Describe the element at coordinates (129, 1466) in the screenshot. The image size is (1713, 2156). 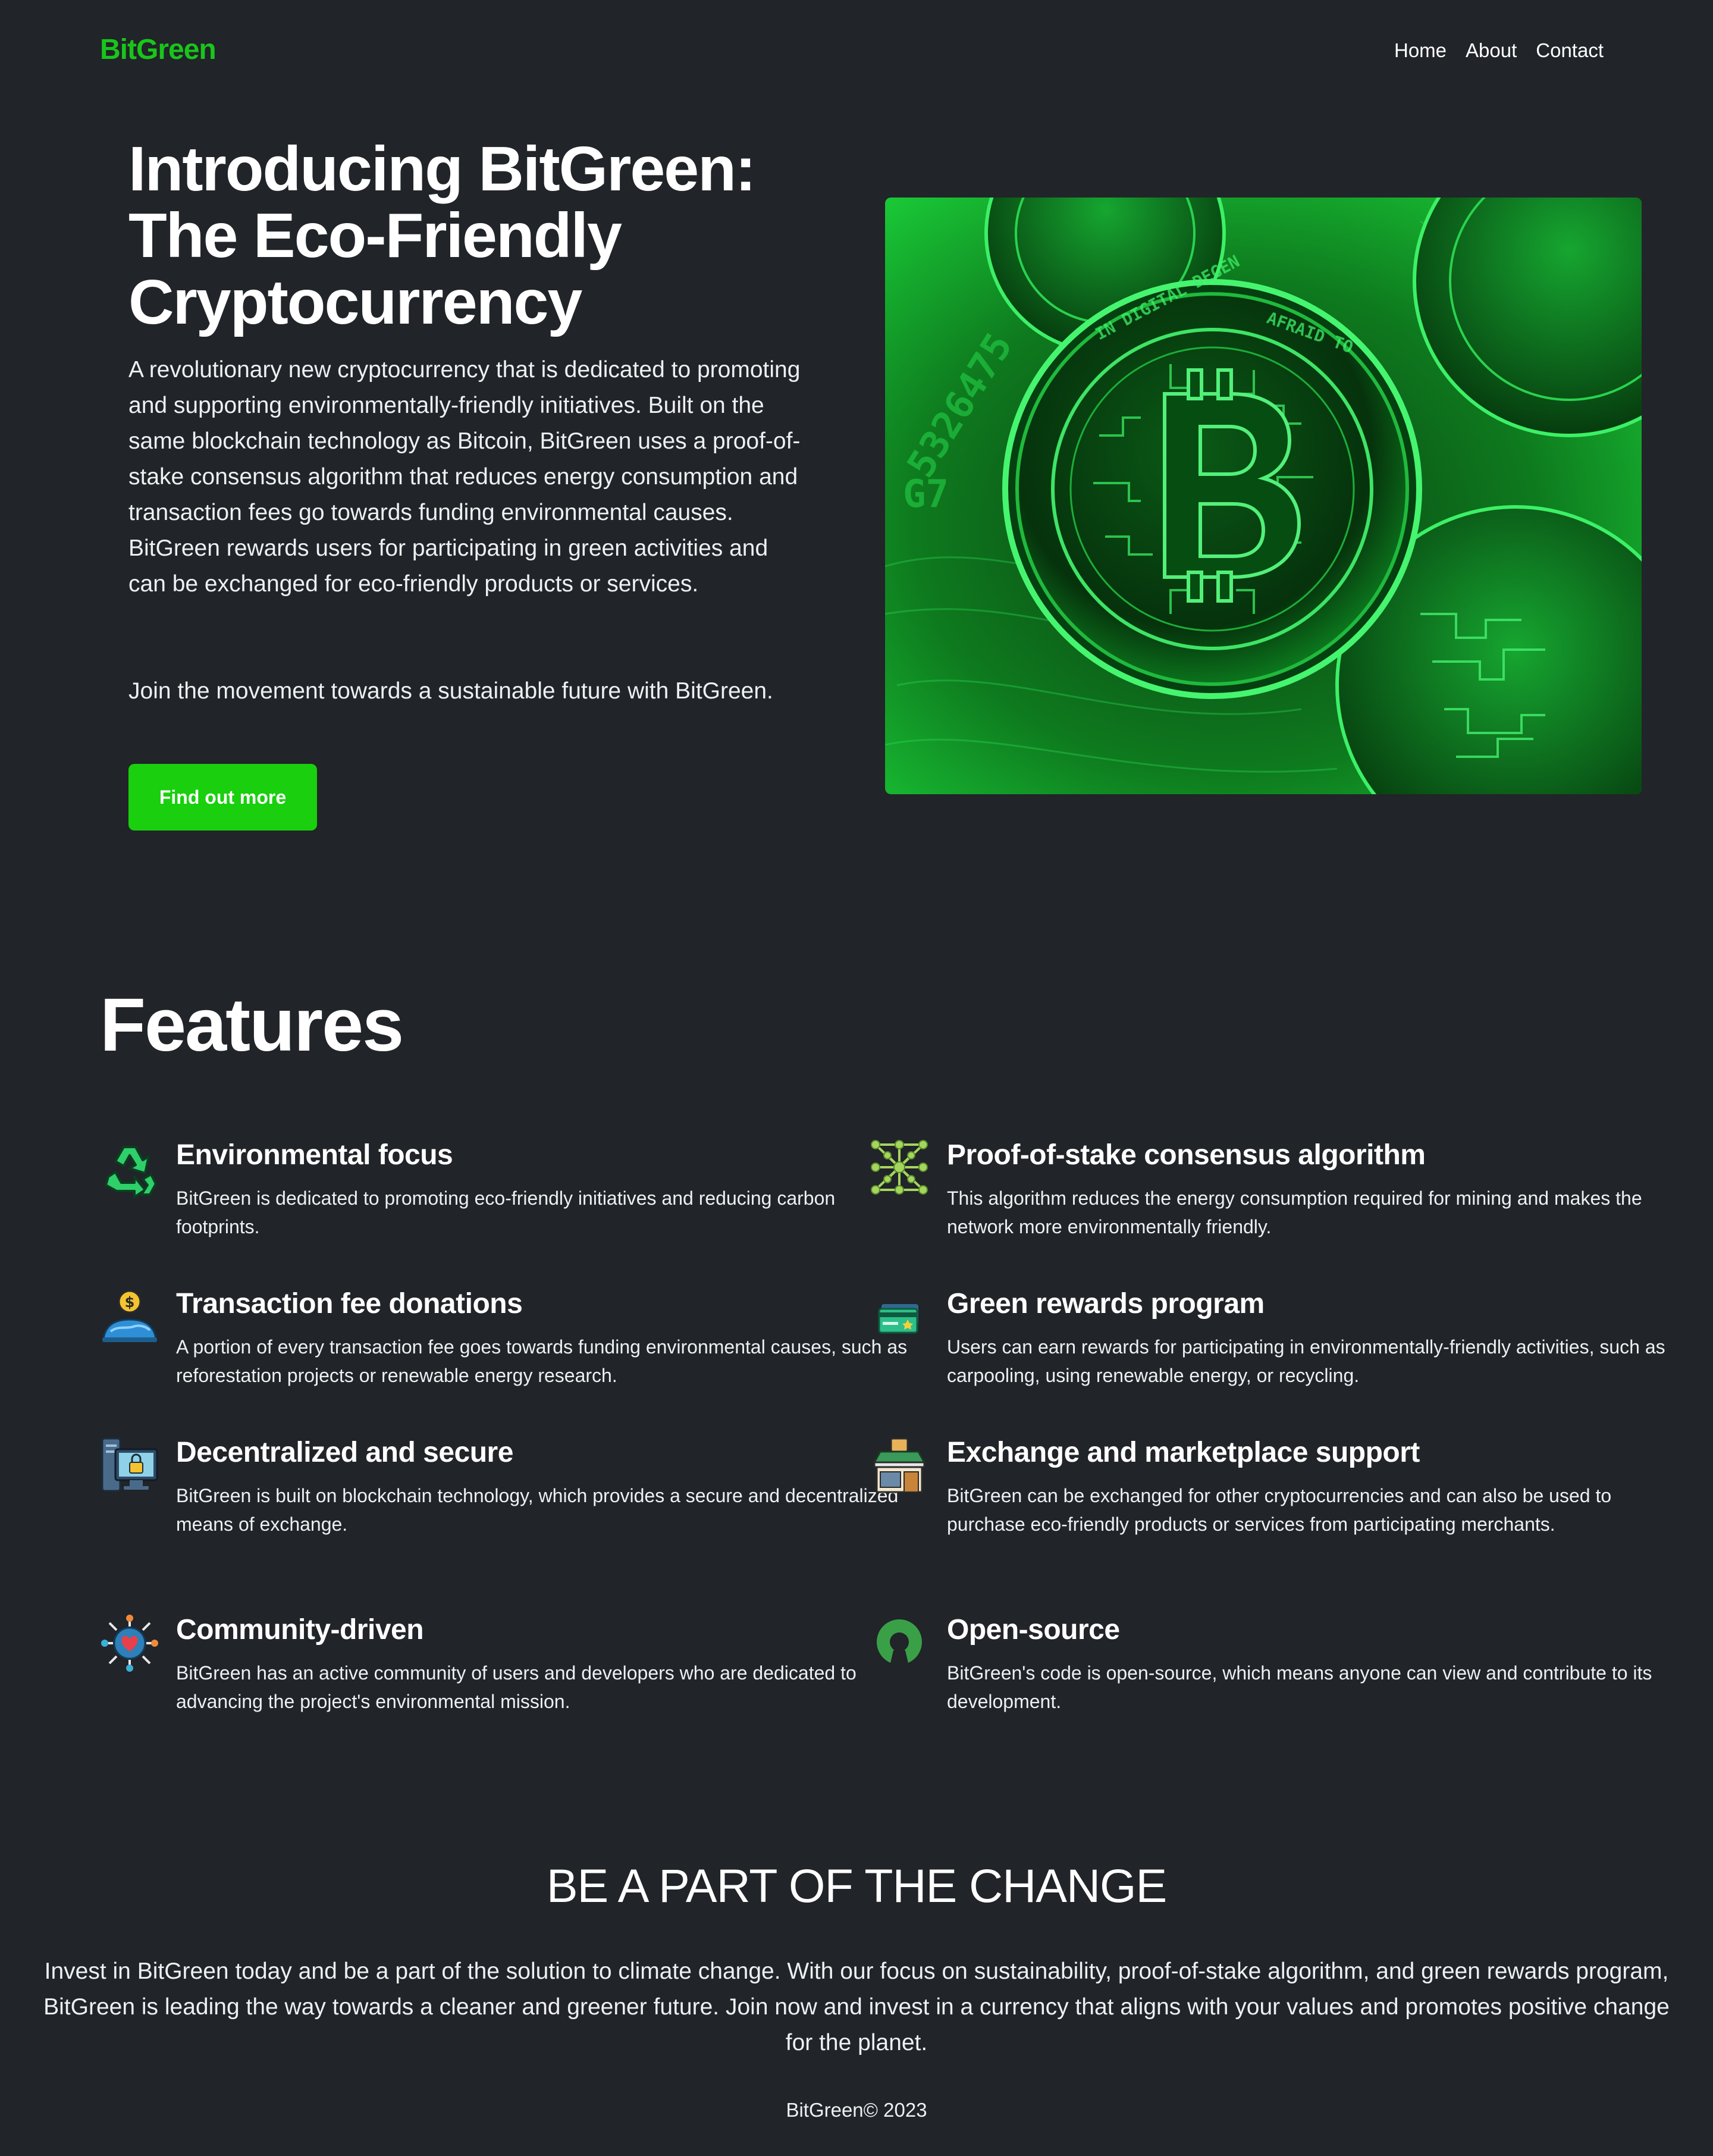
I see `secure-computer-icon` at that location.